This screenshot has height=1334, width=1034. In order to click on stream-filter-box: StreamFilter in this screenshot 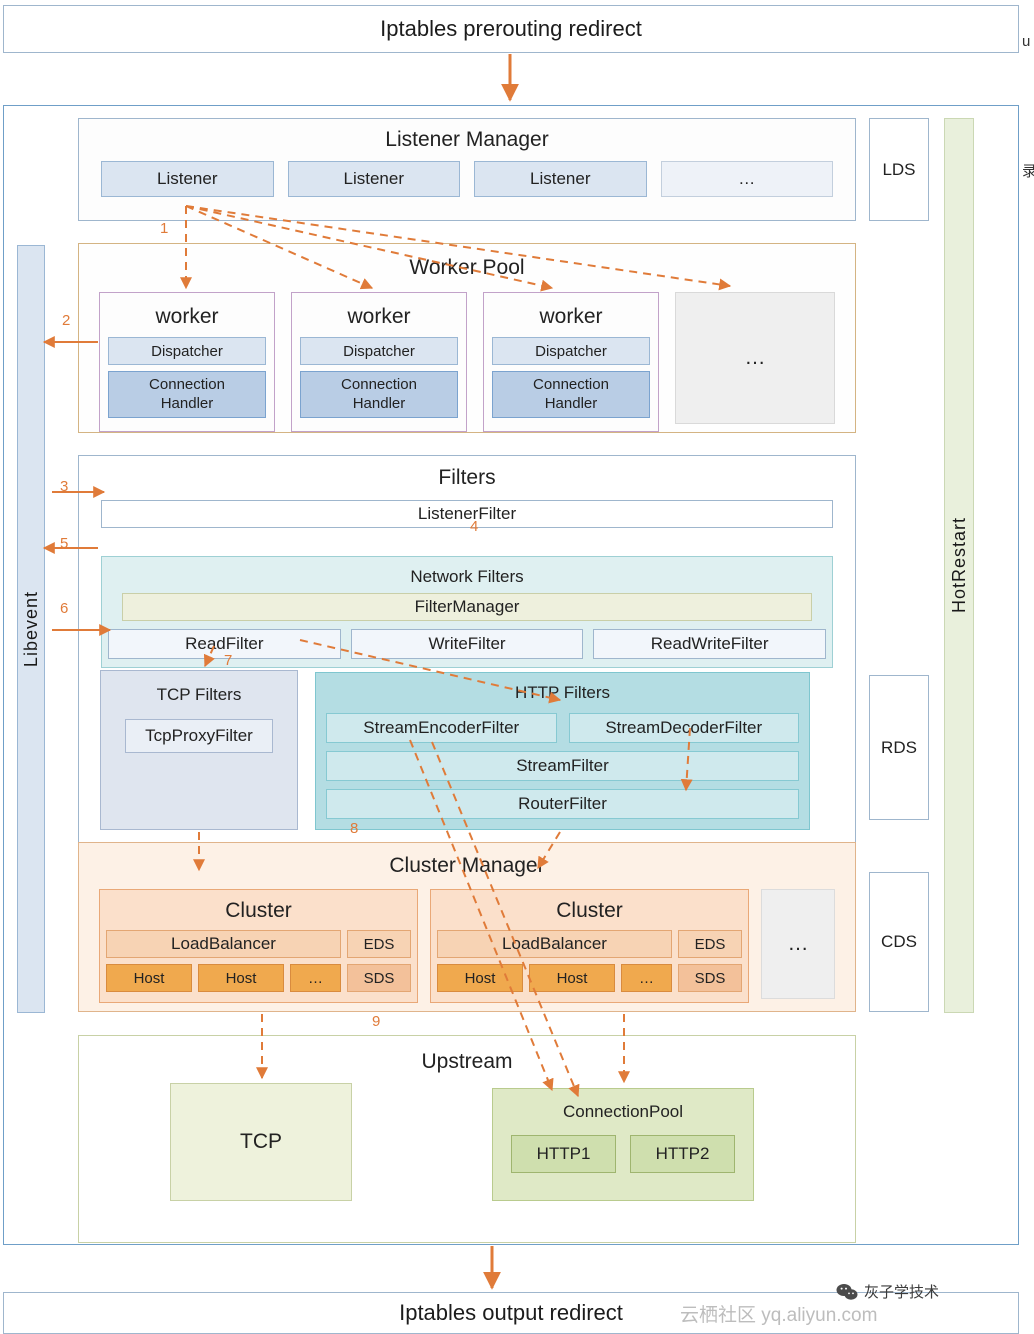, I will do `click(562, 766)`.